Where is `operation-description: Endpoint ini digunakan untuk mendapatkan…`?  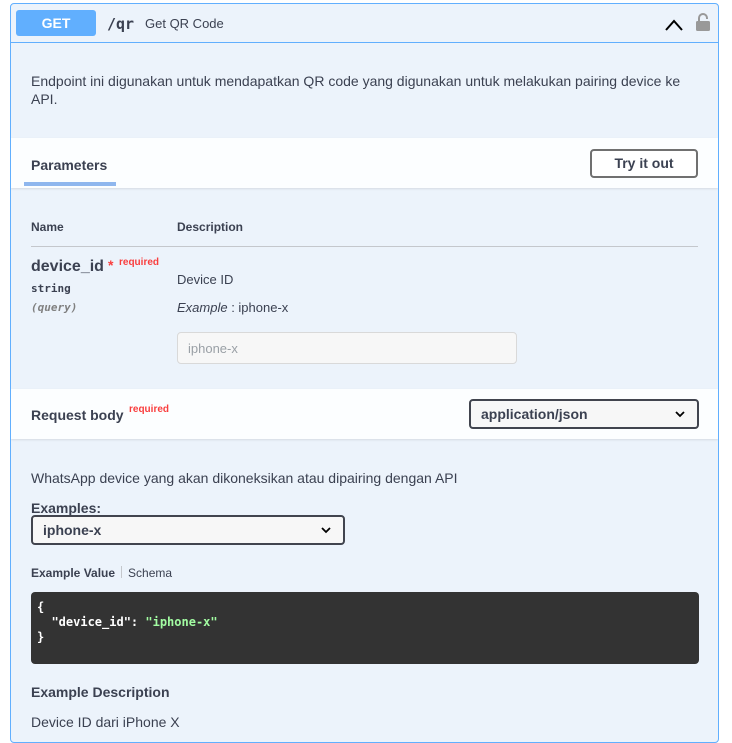 operation-description: Endpoint ini digunakan untuk mendapatkan… is located at coordinates (356, 90).